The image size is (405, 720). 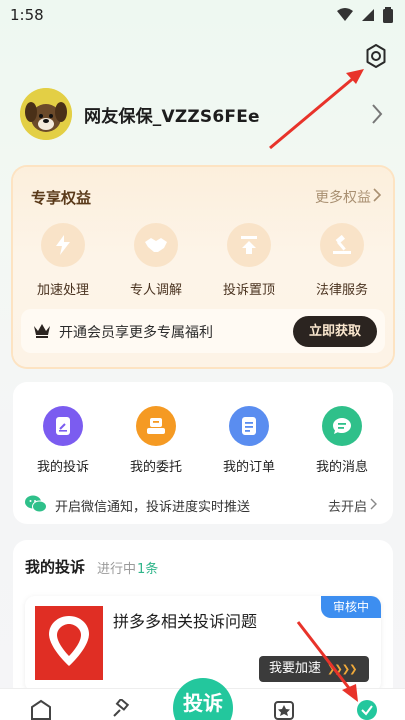 I want to click on star-icon, so click(x=284, y=710).